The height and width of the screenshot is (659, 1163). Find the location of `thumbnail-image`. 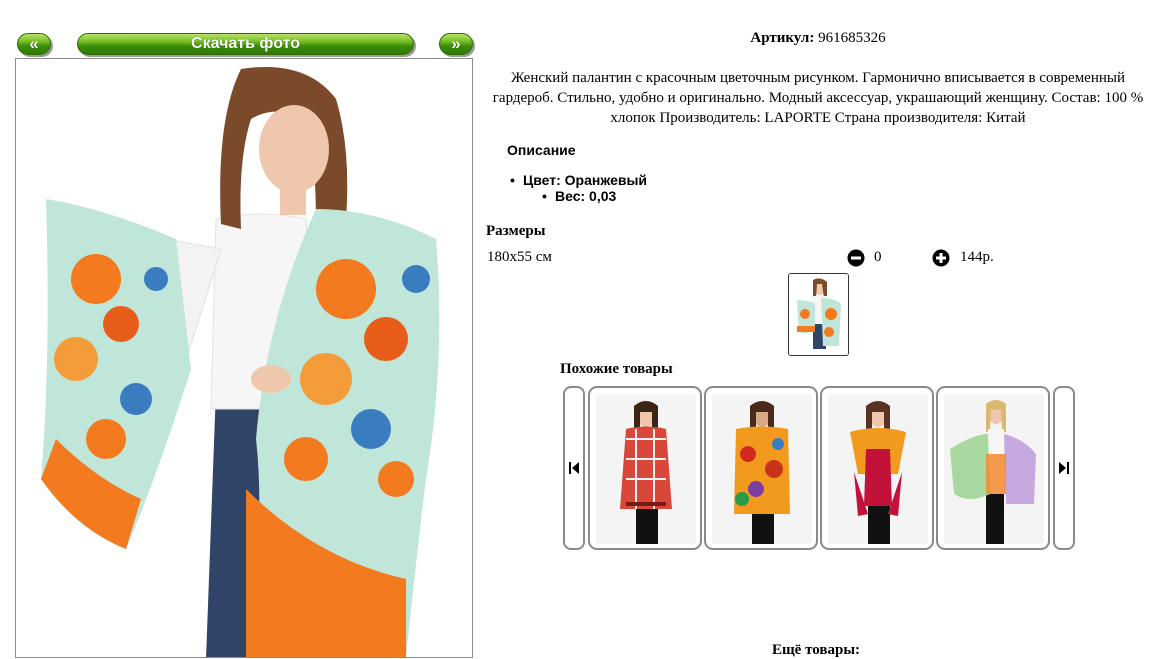

thumbnail-image is located at coordinates (818, 314).